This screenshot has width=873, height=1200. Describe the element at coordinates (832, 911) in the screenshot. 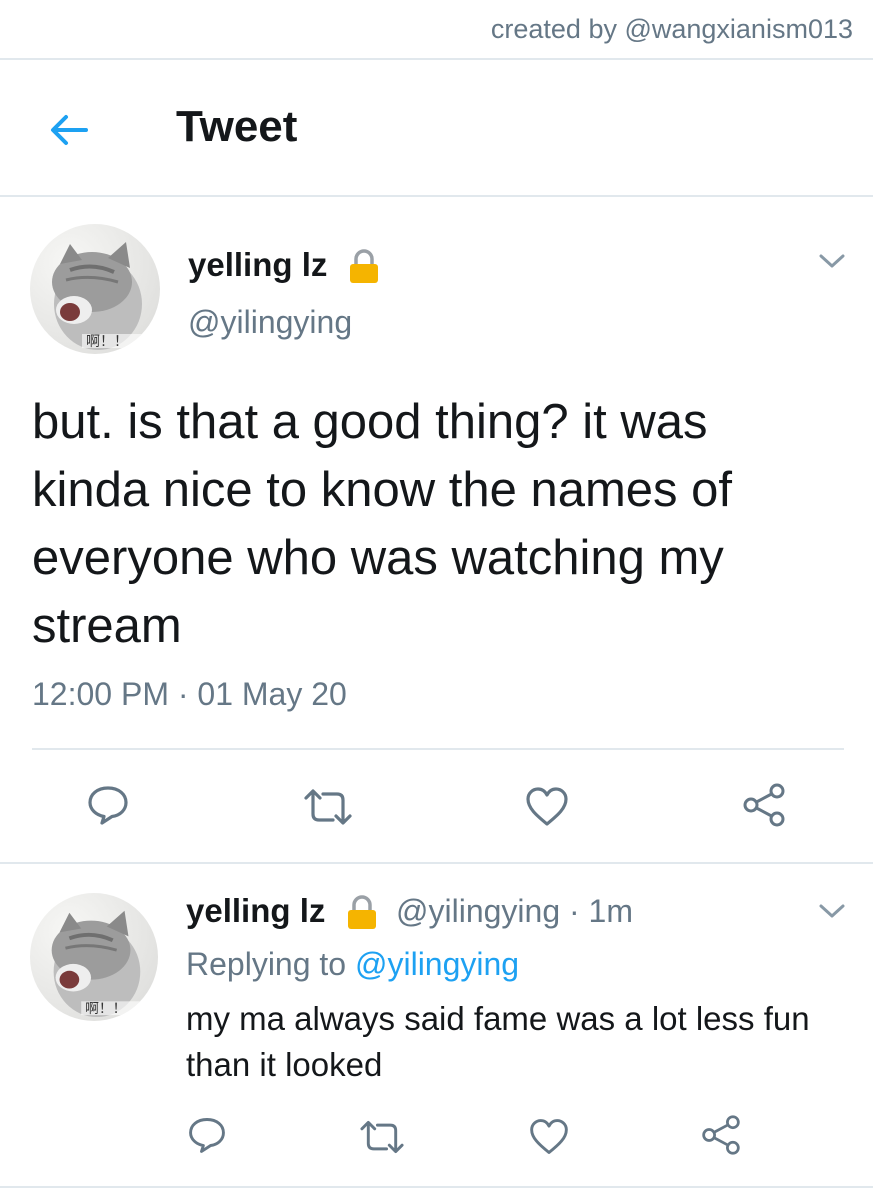

I see `reply-chevron-down-icon` at that location.